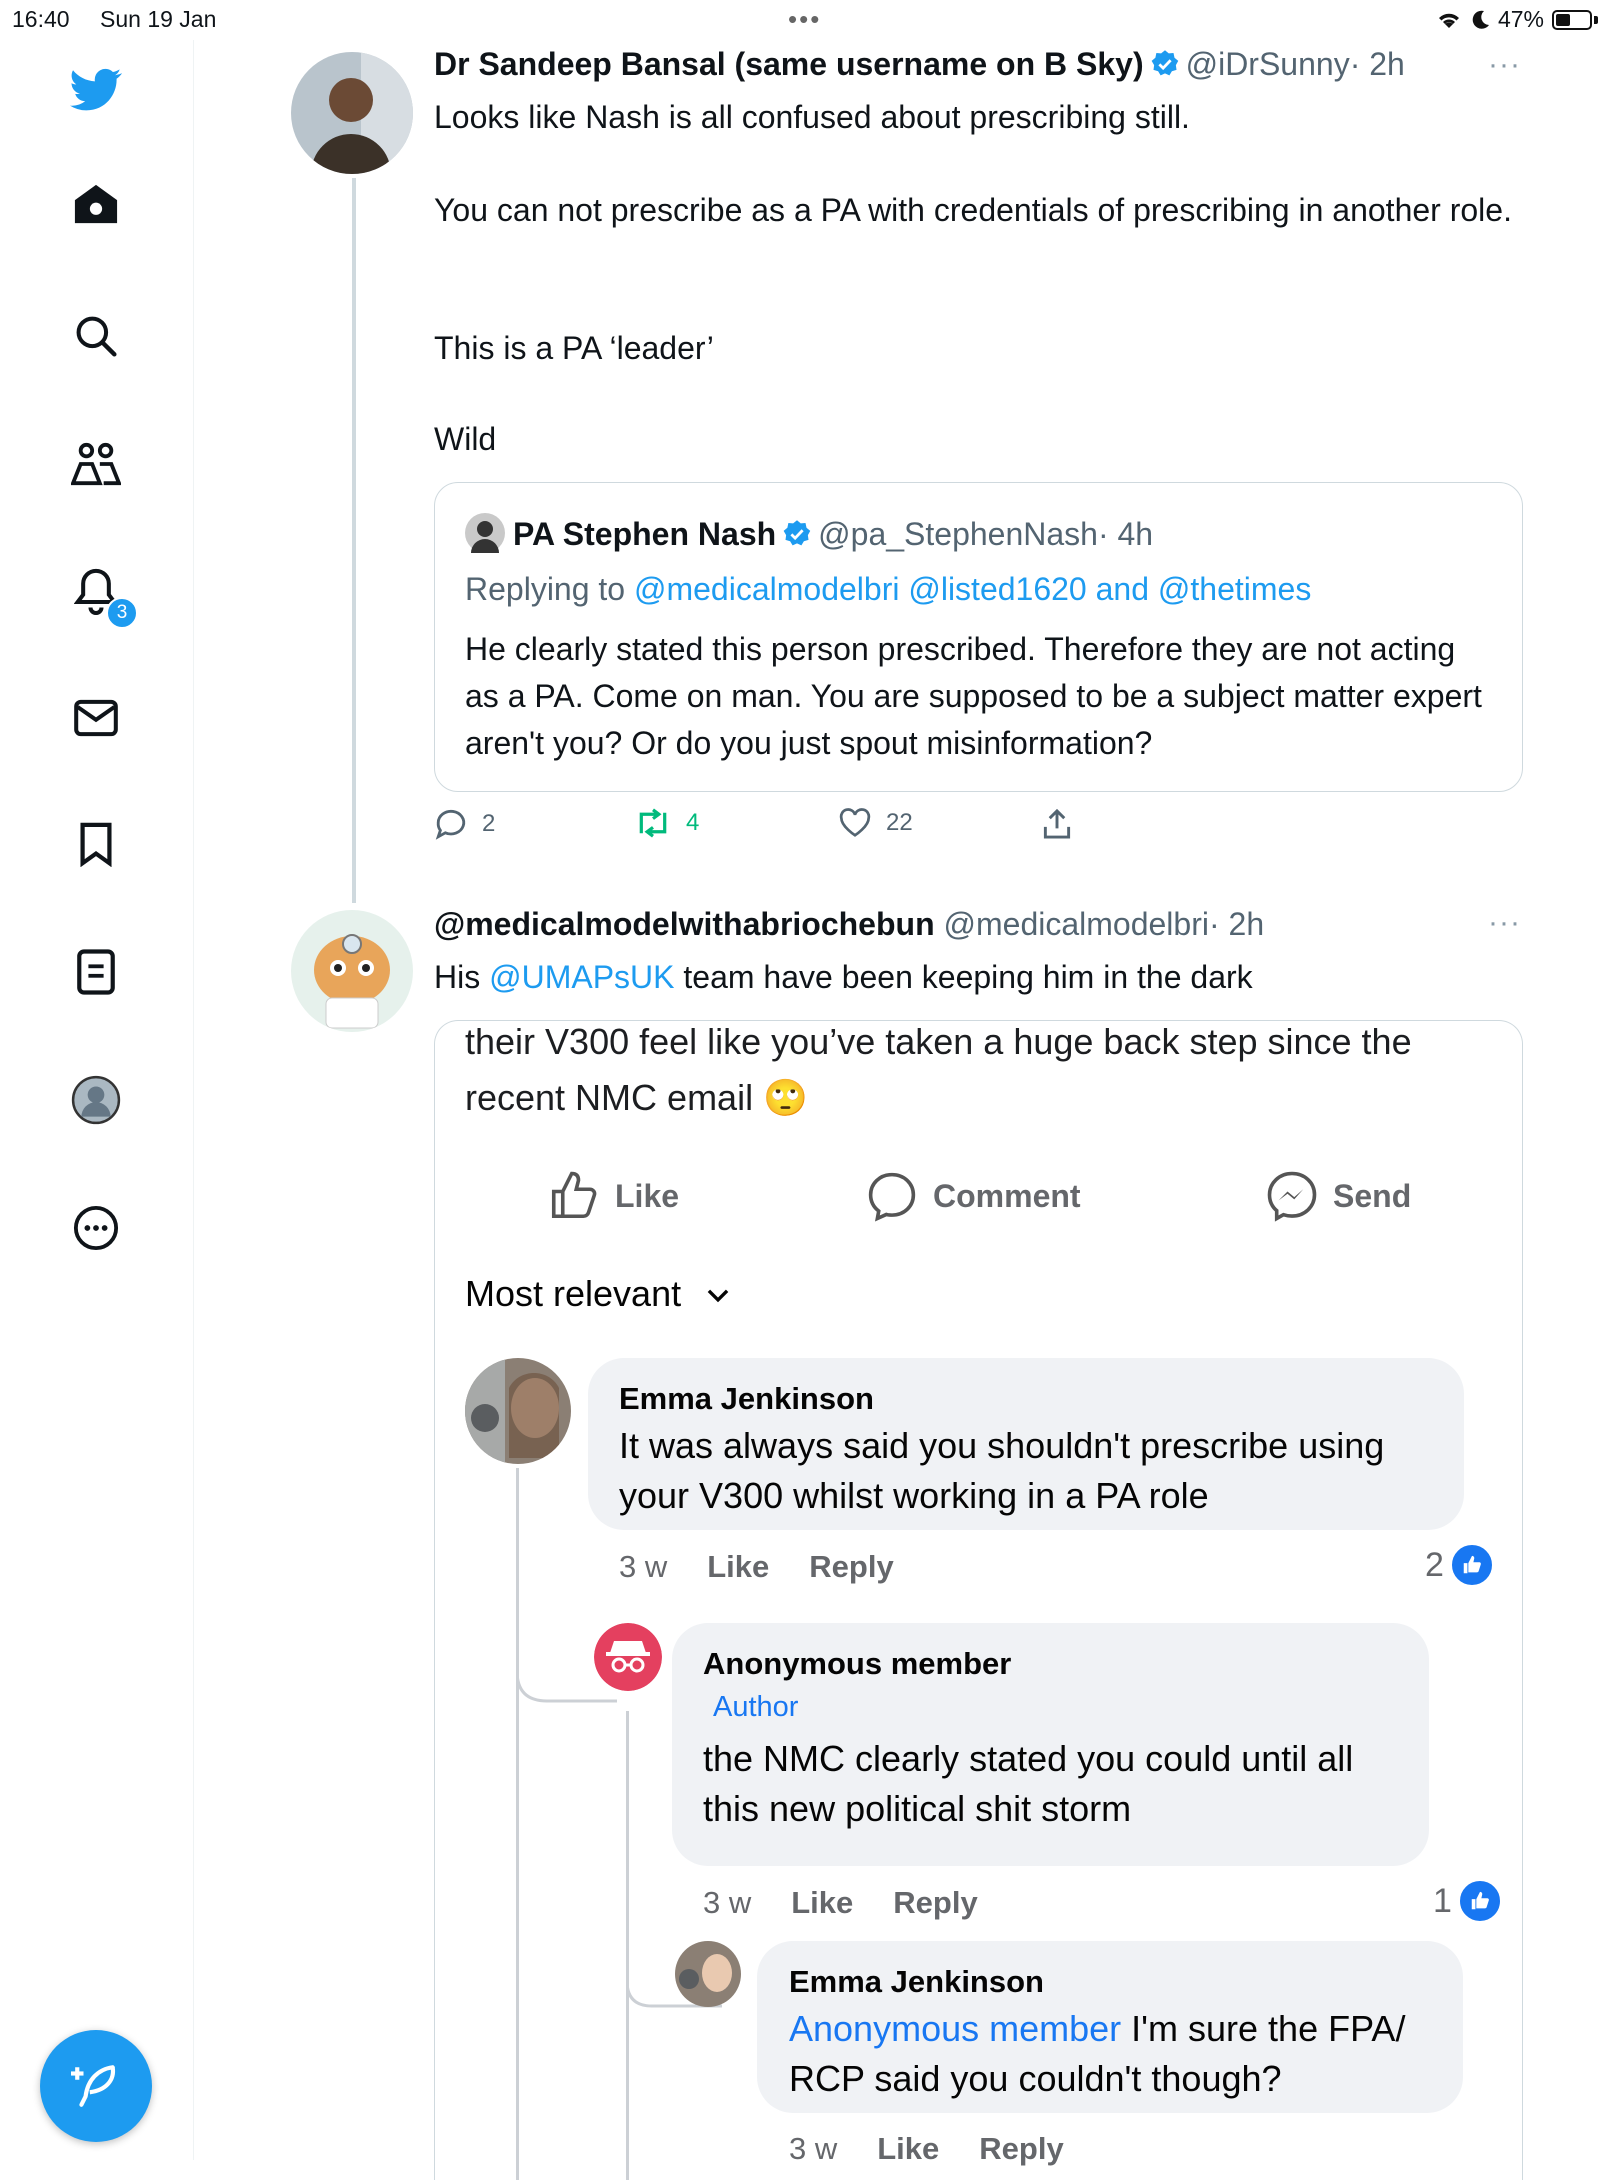 This screenshot has width=1620, height=2180. I want to click on quote-time: · 4h, so click(1125, 534).